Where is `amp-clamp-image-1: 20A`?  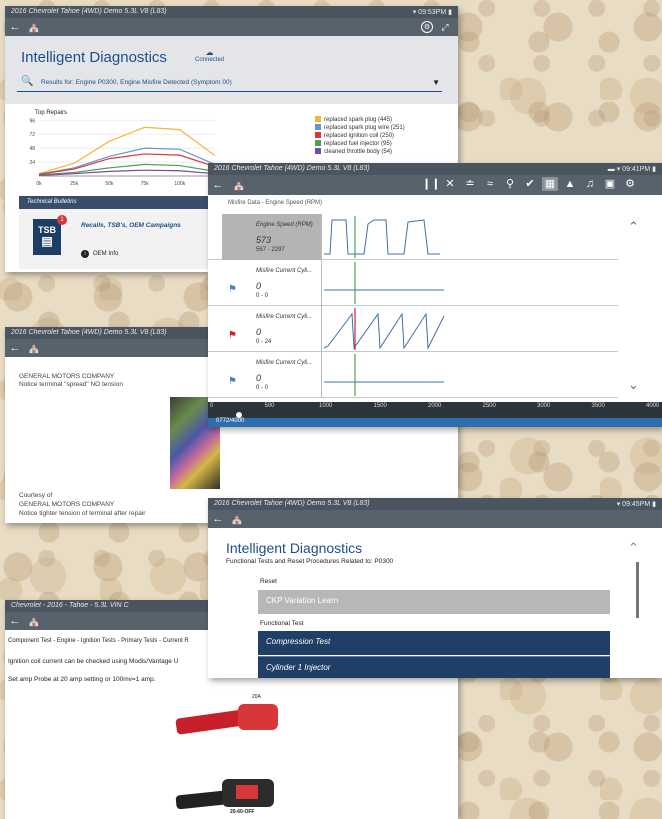
amp-clamp-image-1: 20A is located at coordinates (231, 719).